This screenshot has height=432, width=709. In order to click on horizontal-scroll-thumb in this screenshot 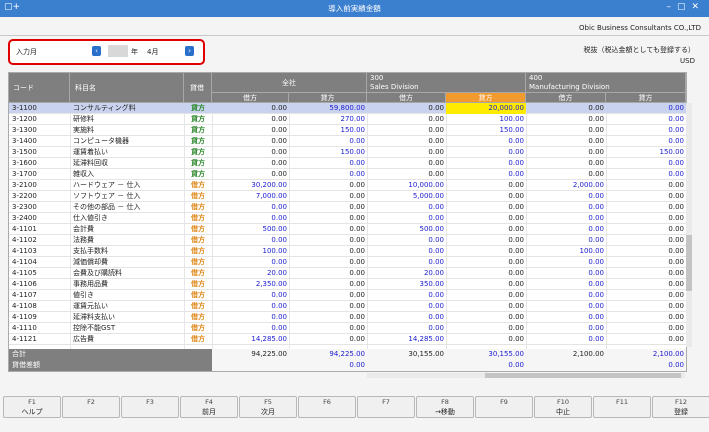, I will do `click(583, 375)`.